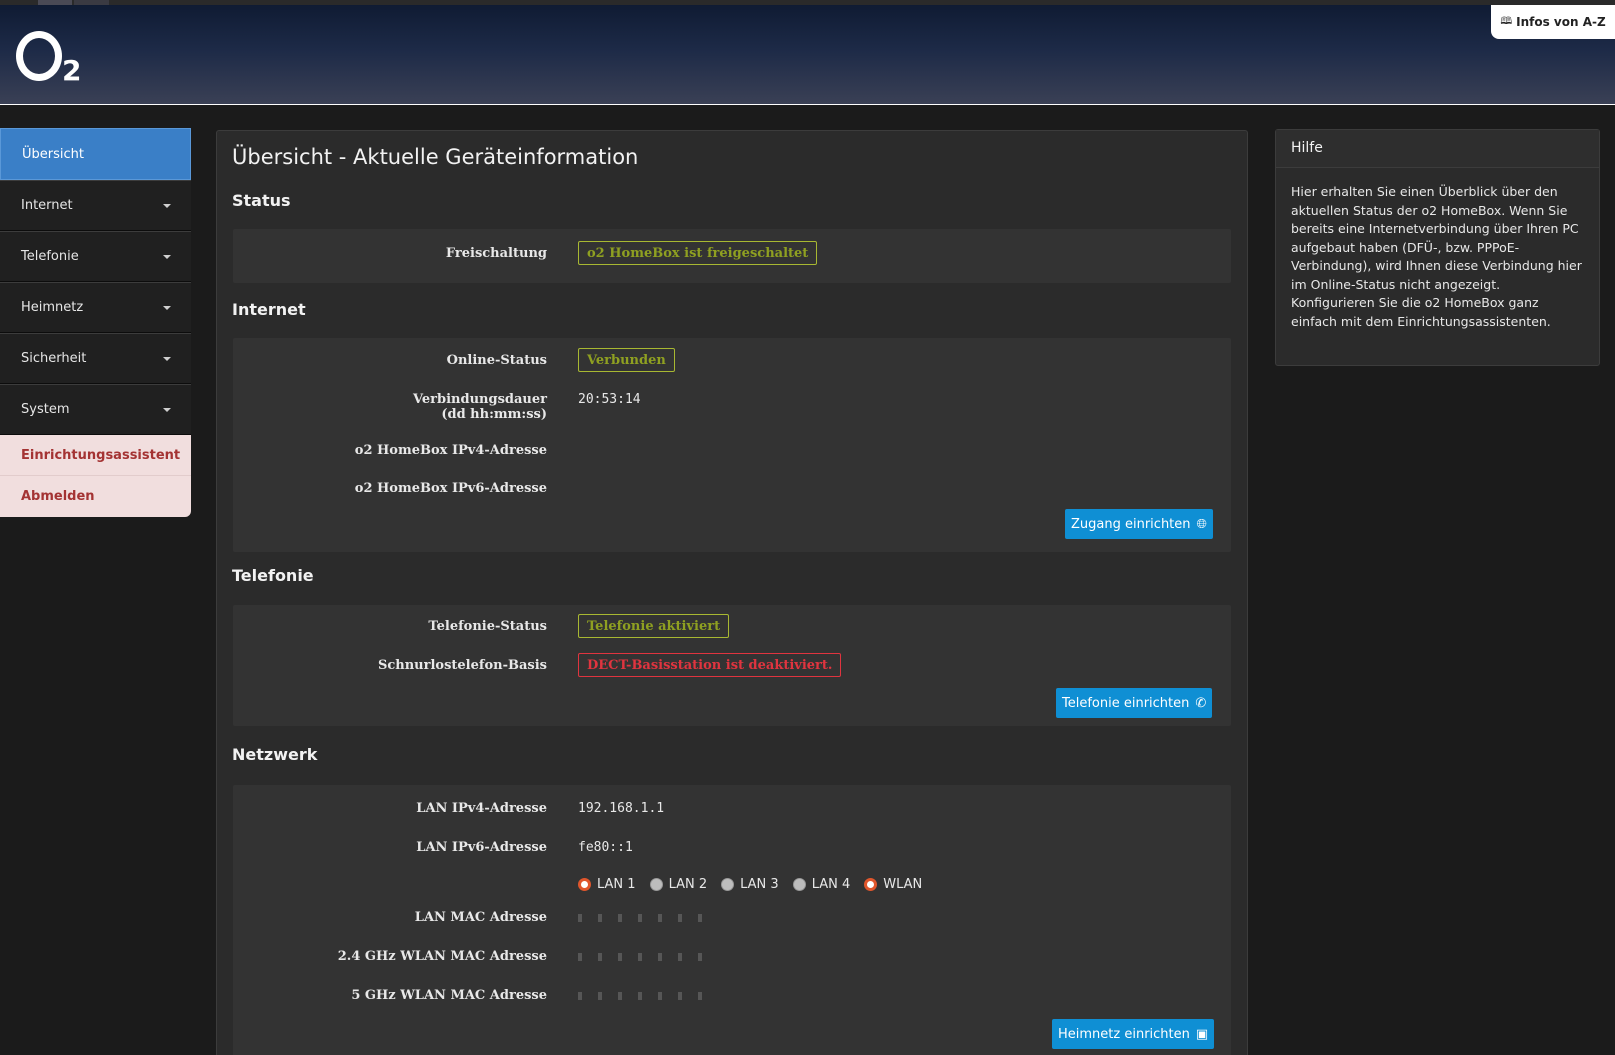  I want to click on row-lan-ipv4: LAN IPv4-Adresse 192.168.1.1, so click(732, 809).